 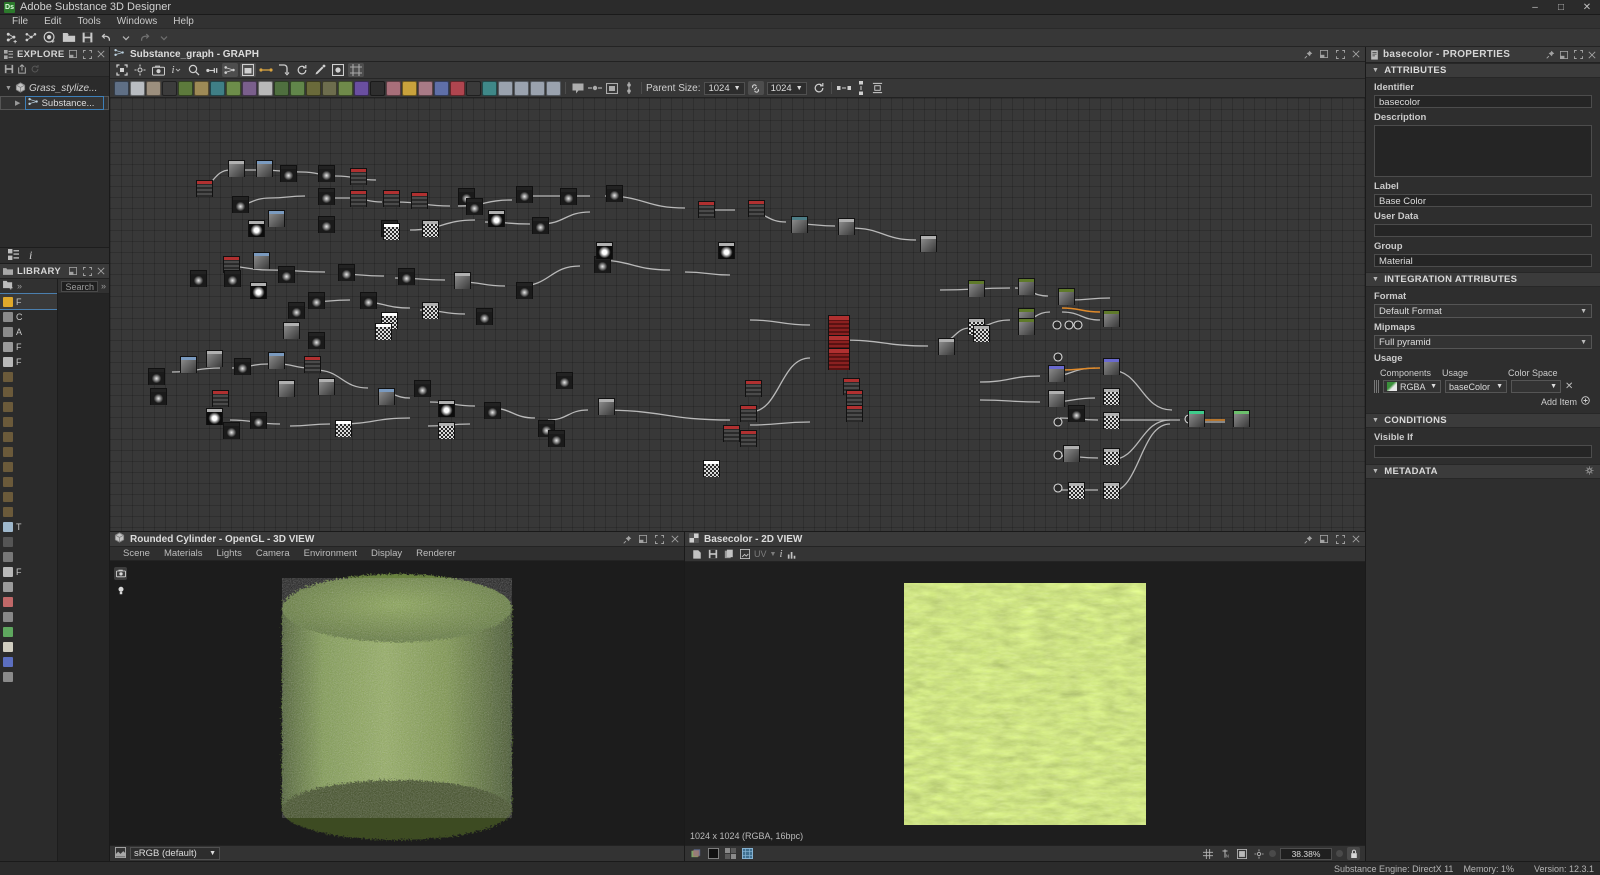 I want to click on usage-select: baseColor ▼, so click(x=1476, y=386).